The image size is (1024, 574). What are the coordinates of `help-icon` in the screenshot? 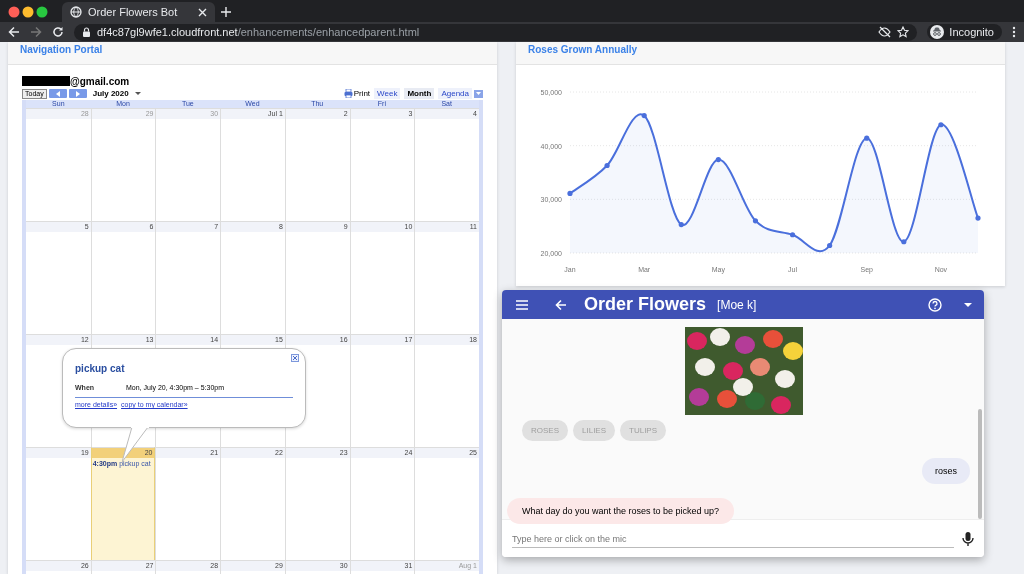 It's located at (935, 304).